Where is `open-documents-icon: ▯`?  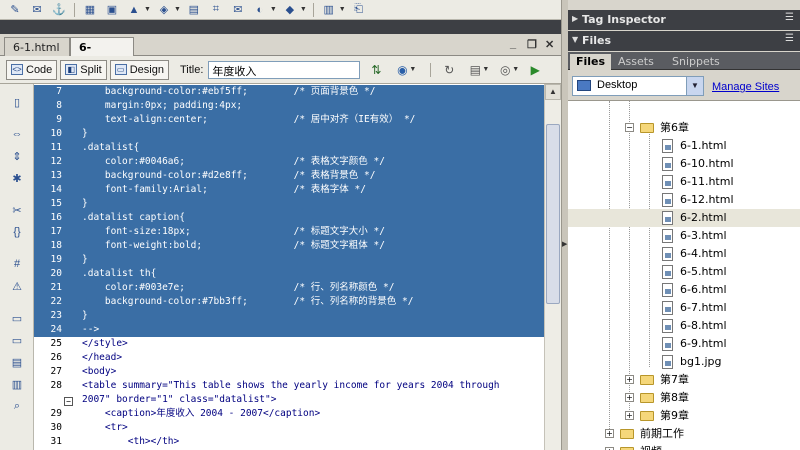
open-documents-icon: ▯ is located at coordinates (17, 102).